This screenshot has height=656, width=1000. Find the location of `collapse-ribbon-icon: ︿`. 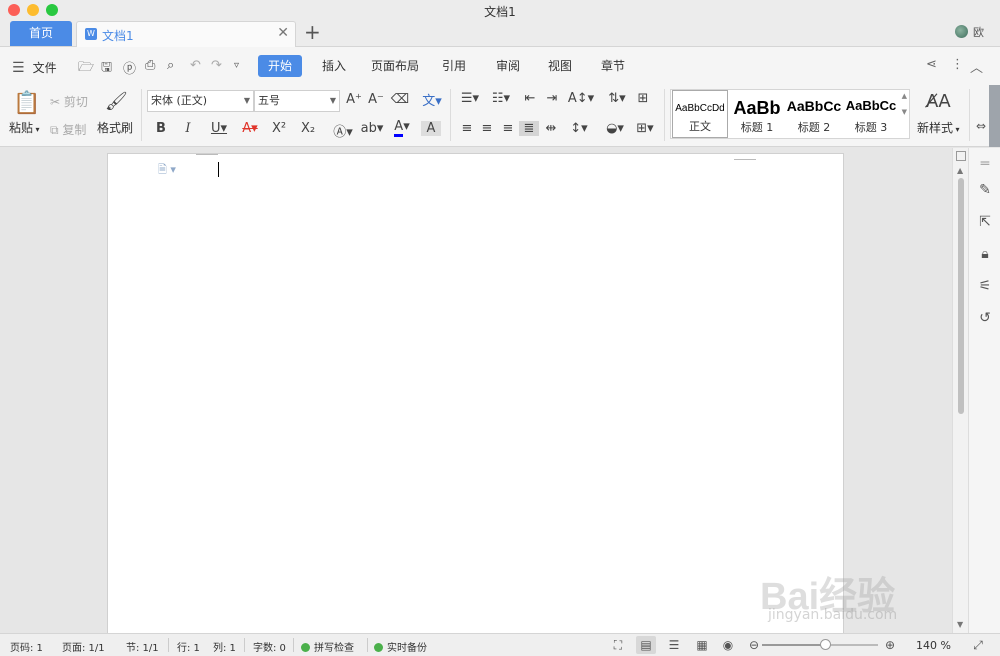

collapse-ribbon-icon: ︿ is located at coordinates (976, 66).